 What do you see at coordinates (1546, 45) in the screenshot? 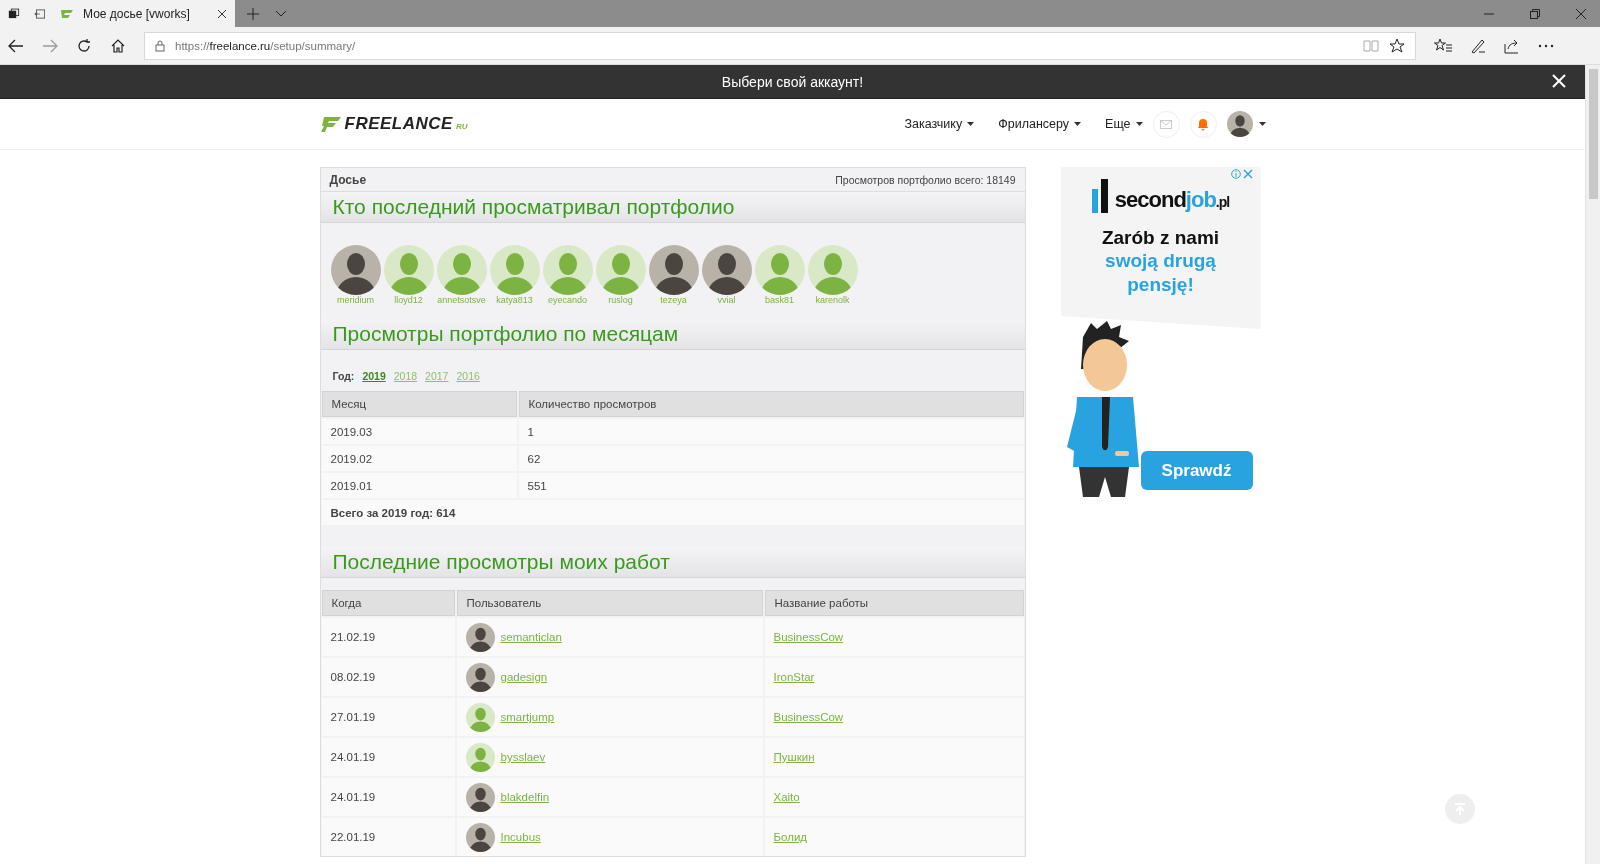
I see `more-icon` at bounding box center [1546, 45].